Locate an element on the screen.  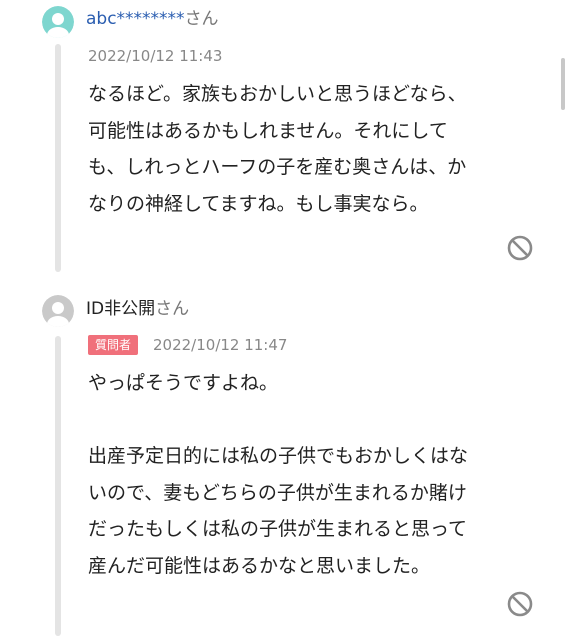
answer-line: 可能性はあるかもしれません。それにして is located at coordinates (268, 130).